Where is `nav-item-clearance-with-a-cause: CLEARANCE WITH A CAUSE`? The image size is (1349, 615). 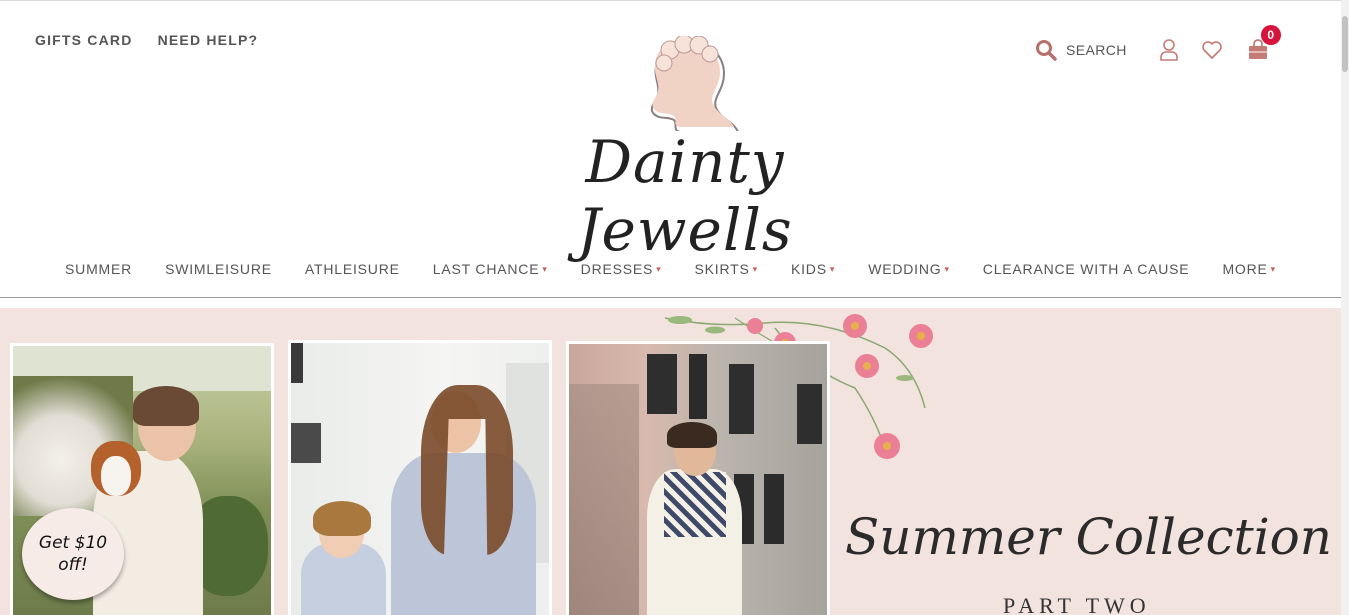 nav-item-clearance-with-a-cause: CLEARANCE WITH A CAUSE is located at coordinates (1086, 269).